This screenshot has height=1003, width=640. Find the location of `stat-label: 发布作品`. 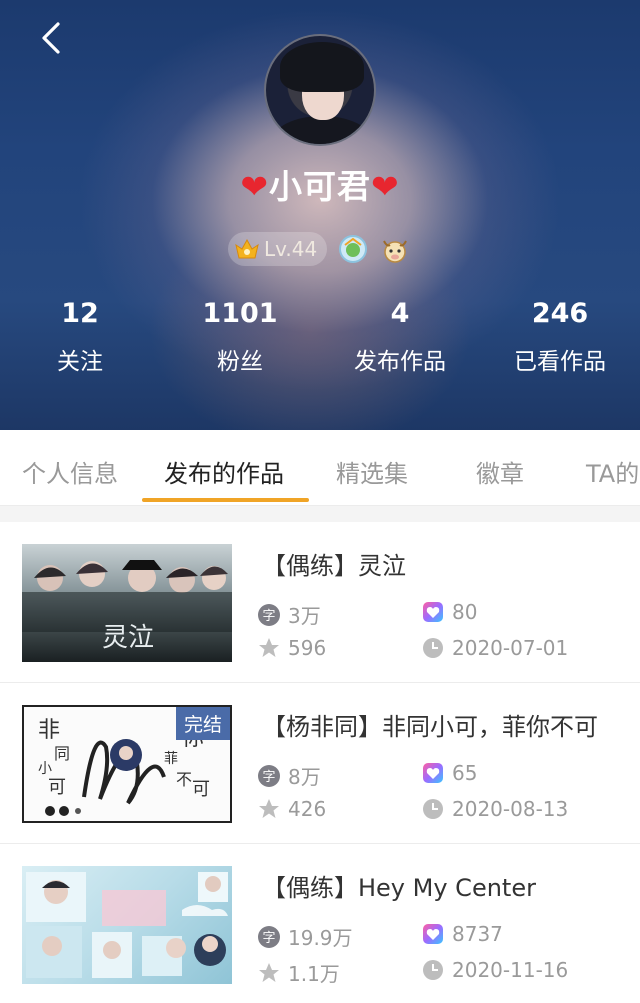

stat-label: 发布作品 is located at coordinates (400, 362).